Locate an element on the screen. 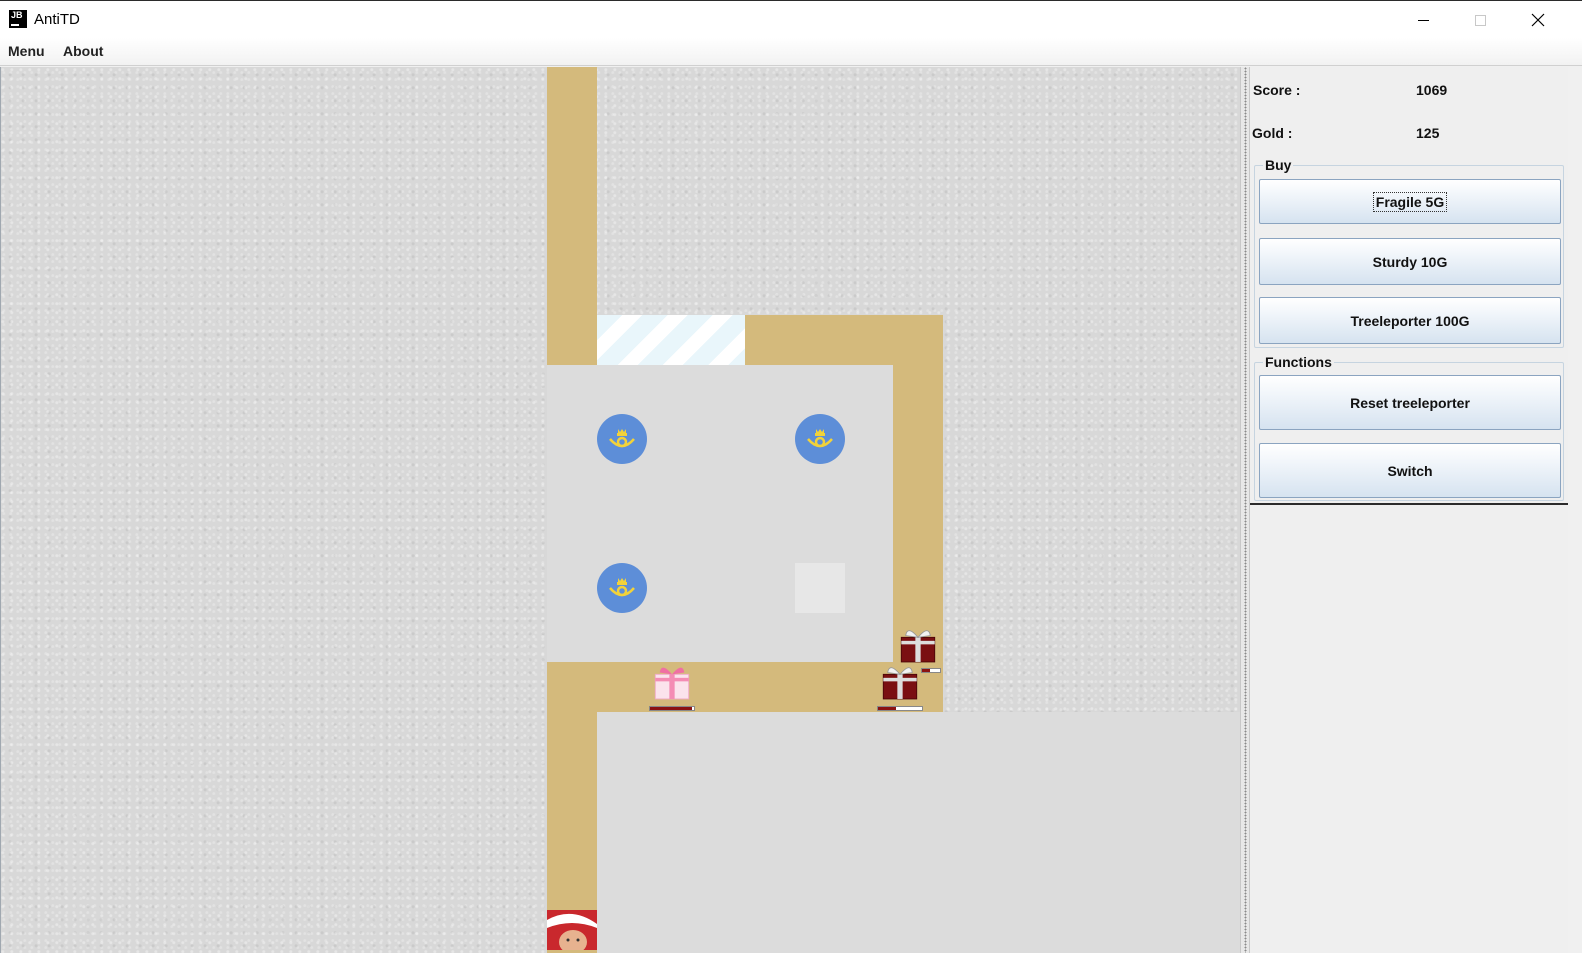 The height and width of the screenshot is (953, 1582). buy-group-title: Buy is located at coordinates (1278, 165).